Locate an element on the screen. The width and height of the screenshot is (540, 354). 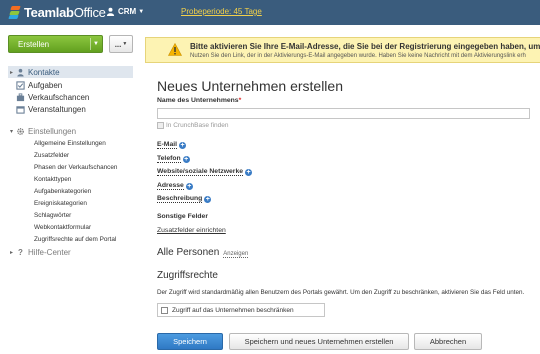
add-email-icon: + is located at coordinates (183, 145).